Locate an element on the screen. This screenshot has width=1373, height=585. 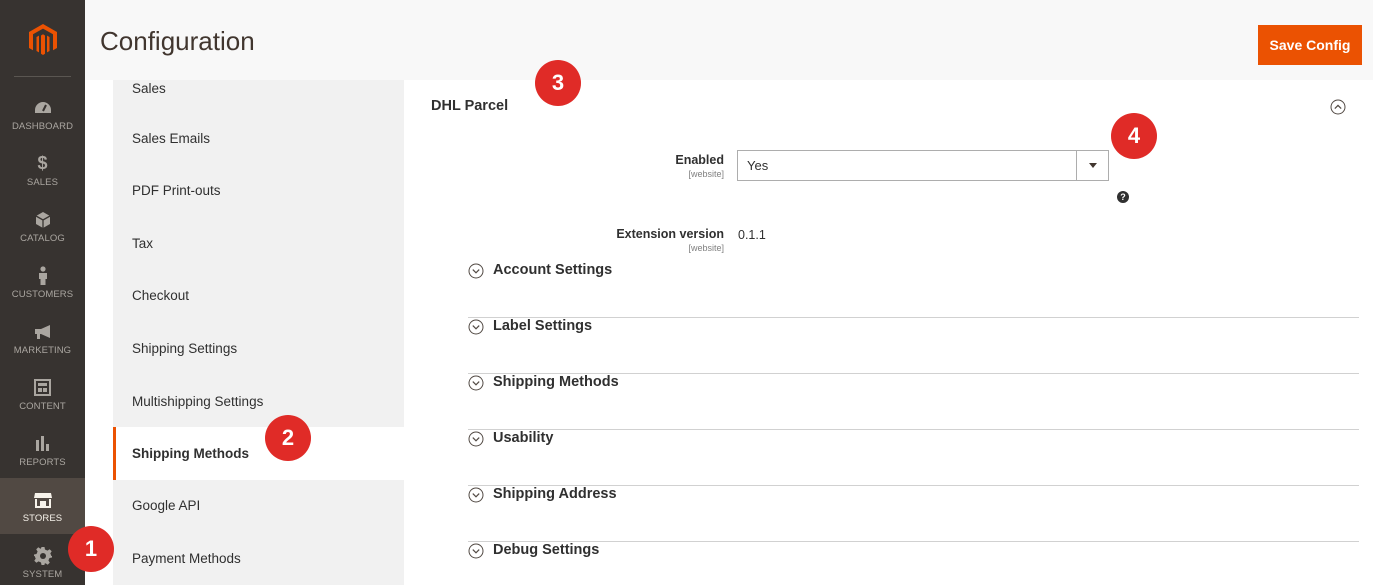
enabled-scope: [website] is located at coordinates (706, 174).